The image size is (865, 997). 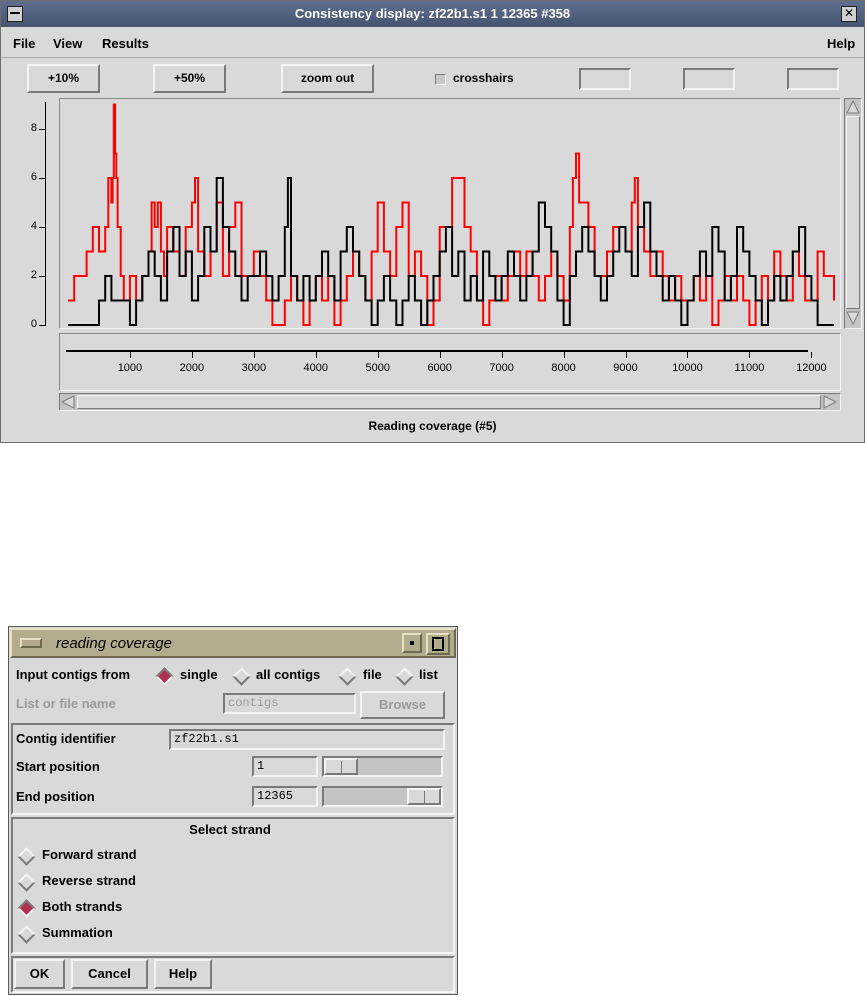 What do you see at coordinates (625, 368) in the screenshot?
I see `x-tick-label: 9000` at bounding box center [625, 368].